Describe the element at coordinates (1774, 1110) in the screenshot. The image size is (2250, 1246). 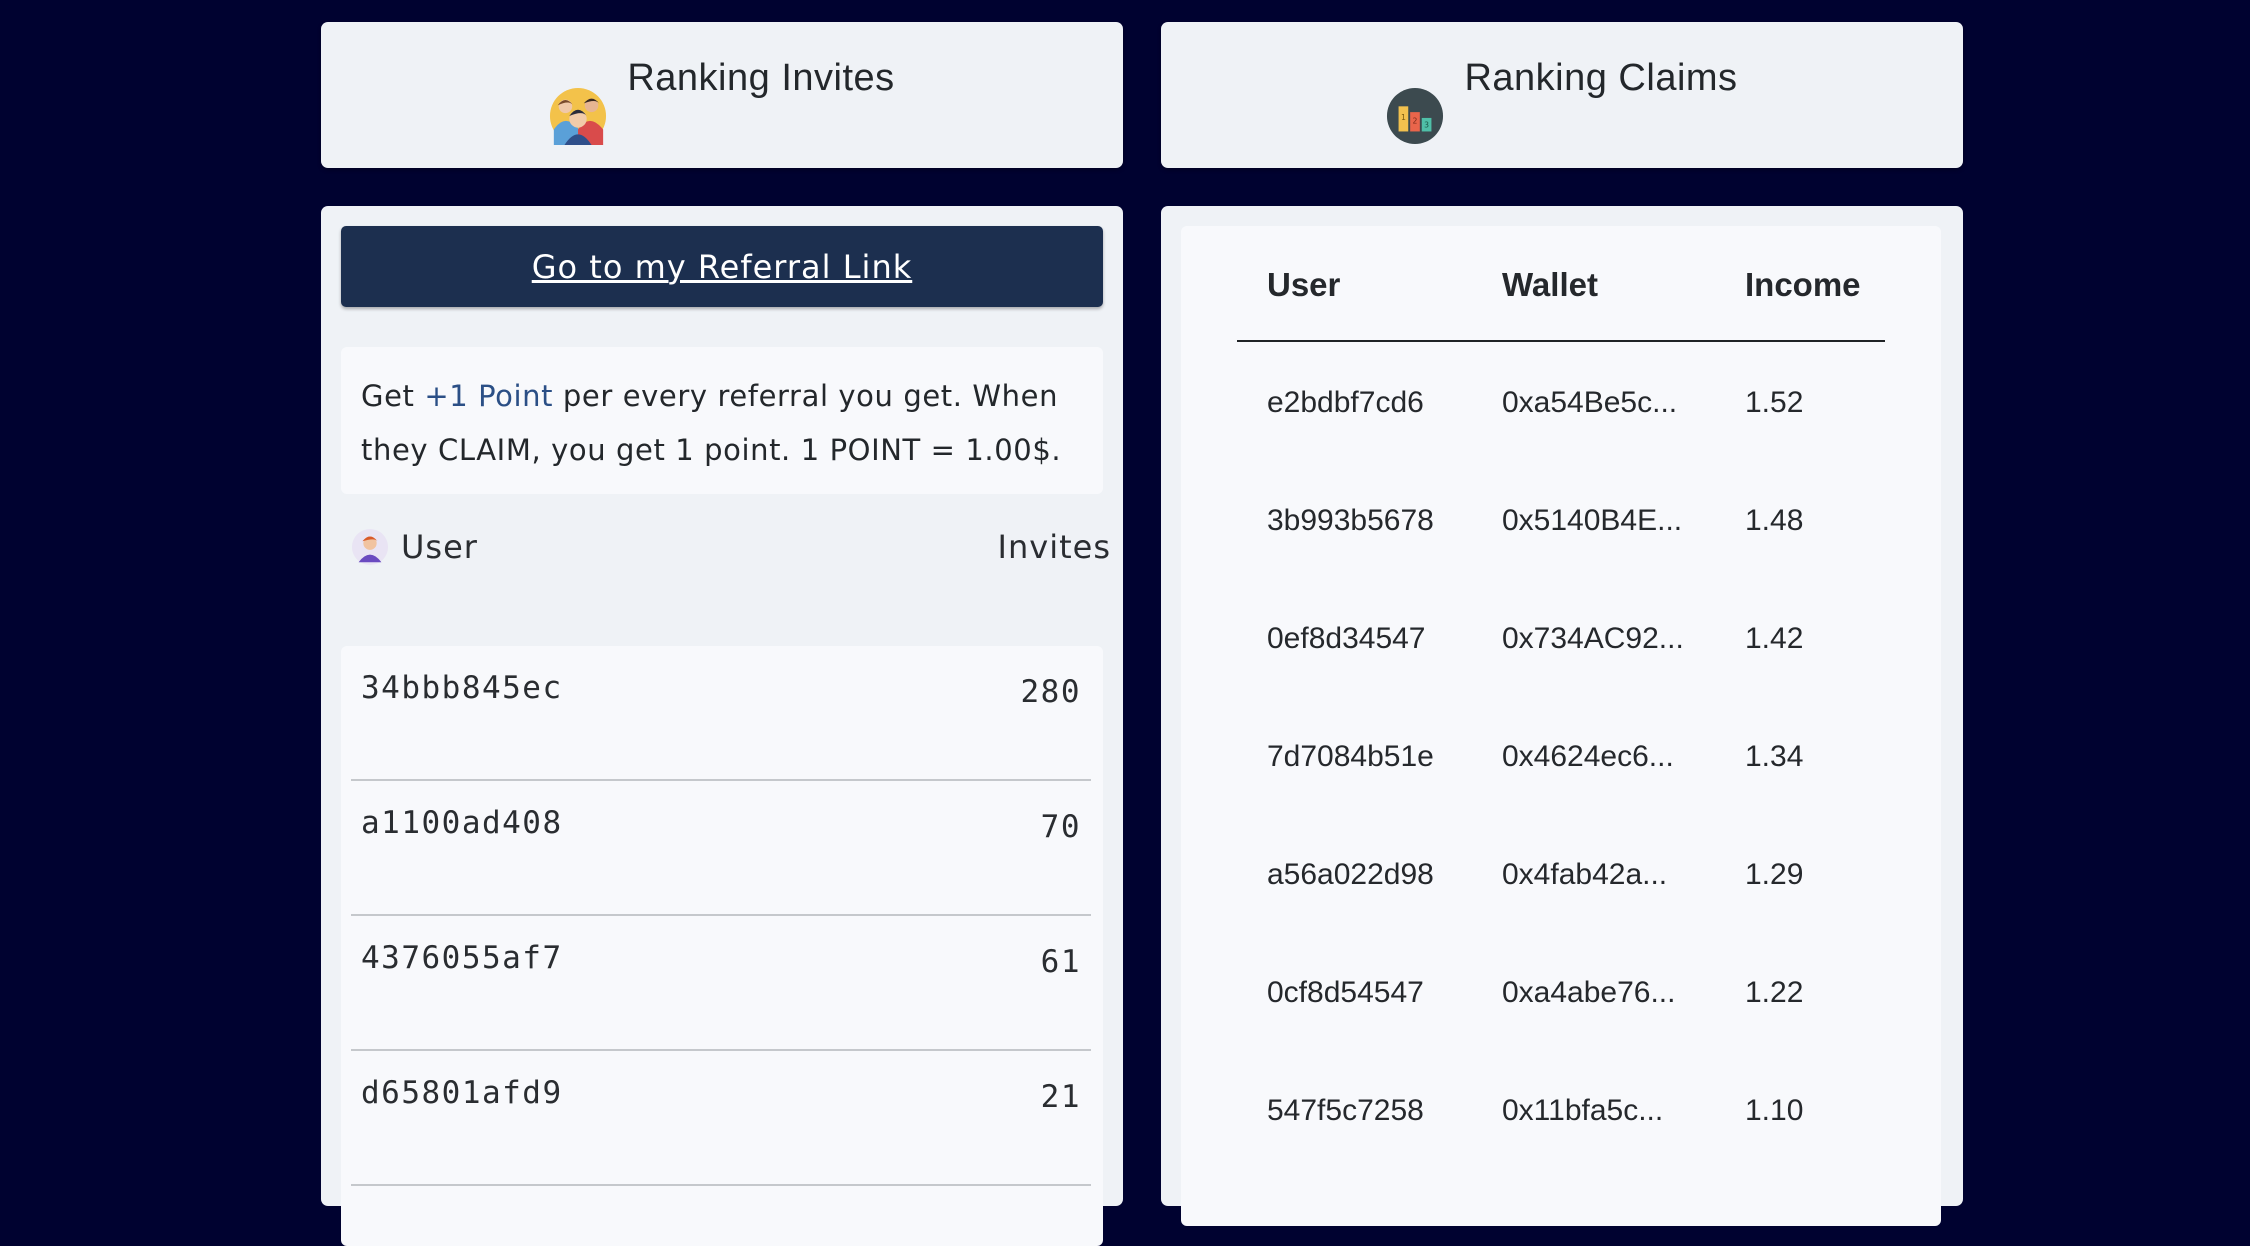
I see `claim-income: 1.10` at that location.